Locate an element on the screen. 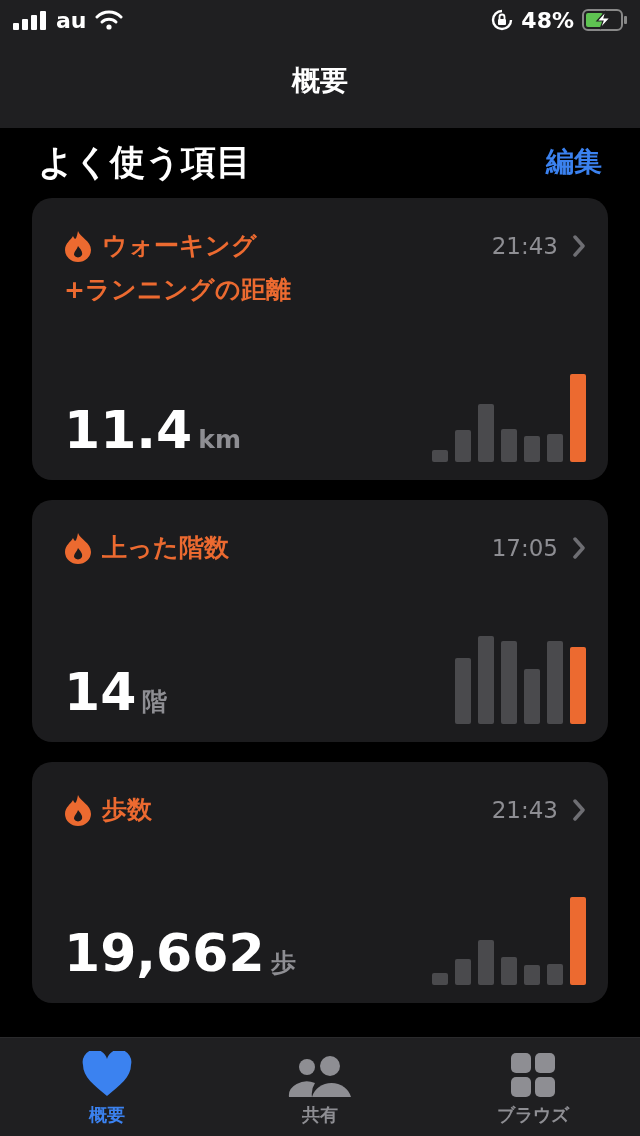 The height and width of the screenshot is (1136, 640). nav-title: 概要 is located at coordinates (320, 81).